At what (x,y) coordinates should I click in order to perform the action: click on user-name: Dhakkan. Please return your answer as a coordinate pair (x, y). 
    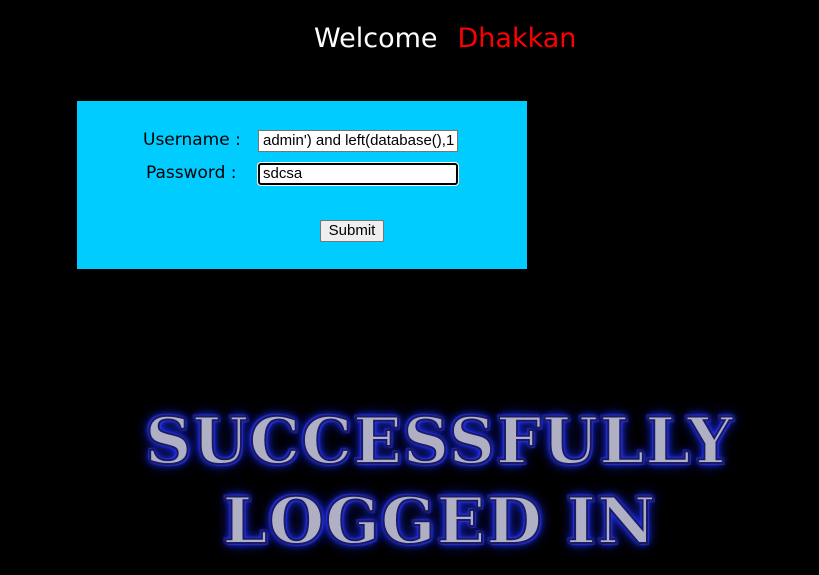
    Looking at the image, I should click on (517, 38).